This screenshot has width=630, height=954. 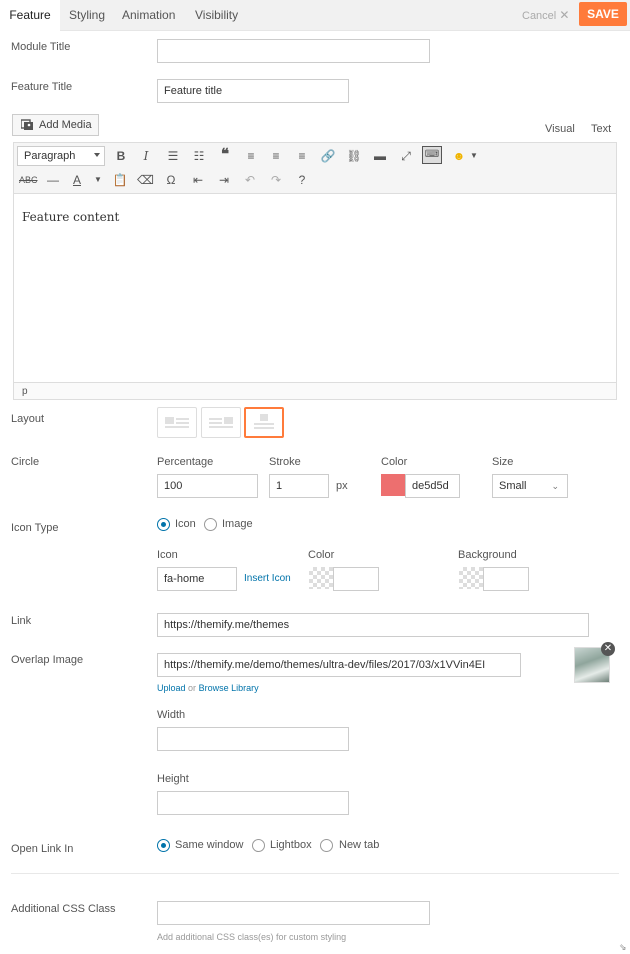 I want to click on bold-icon: B, so click(x=121, y=156).